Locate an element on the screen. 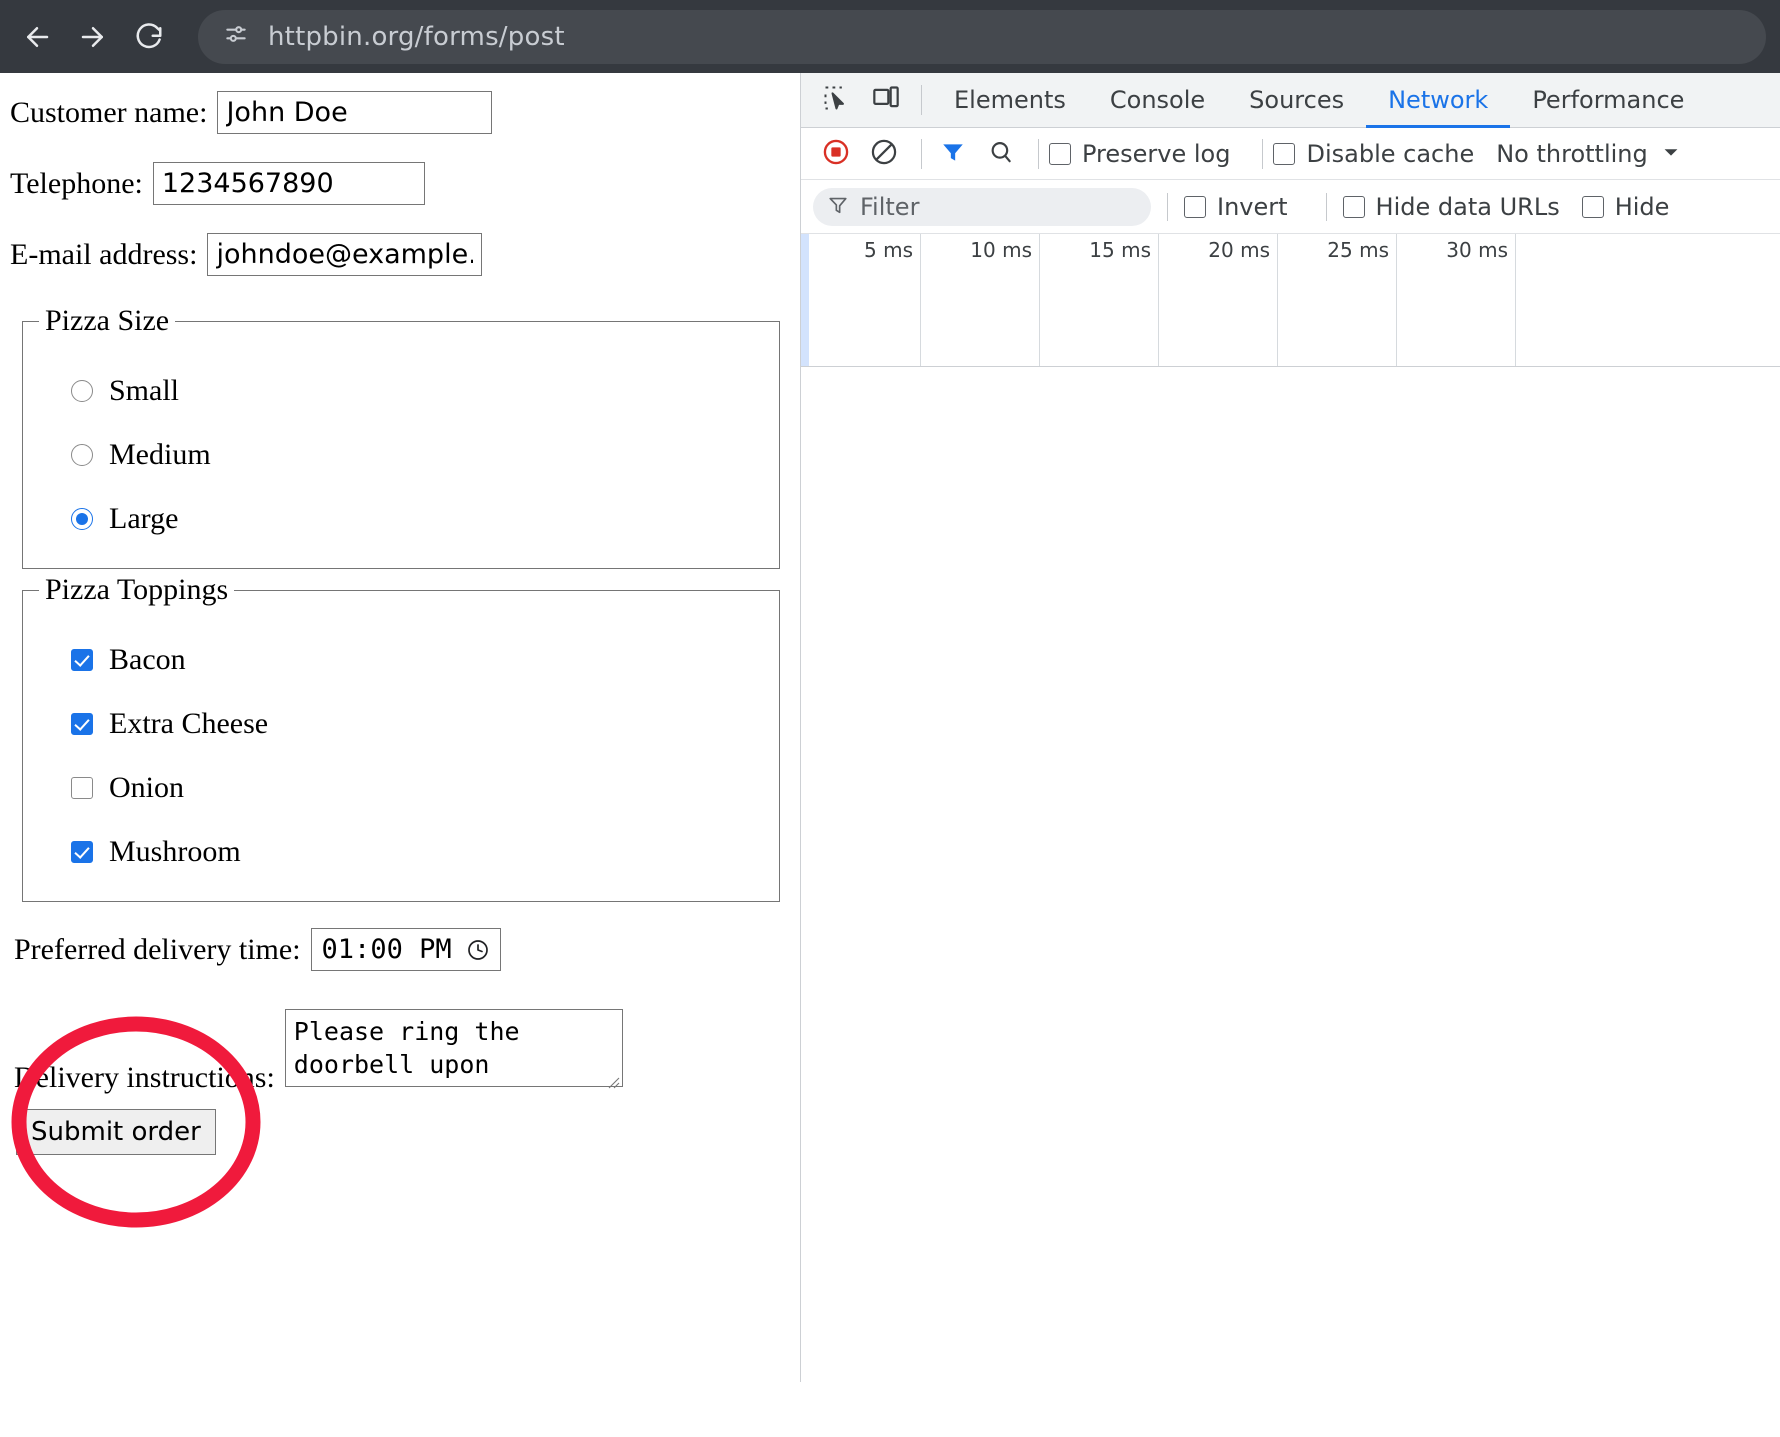 The image size is (1780, 1437). delivery-instructions-label: Delivery instructions: is located at coordinates (144, 1077).